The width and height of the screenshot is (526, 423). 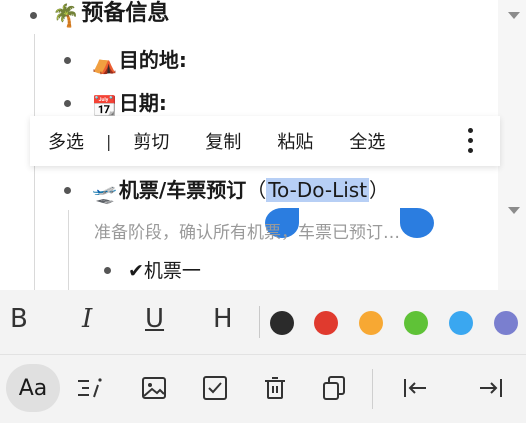 What do you see at coordinates (223, 141) in the screenshot?
I see `menu-copy: 复制` at bounding box center [223, 141].